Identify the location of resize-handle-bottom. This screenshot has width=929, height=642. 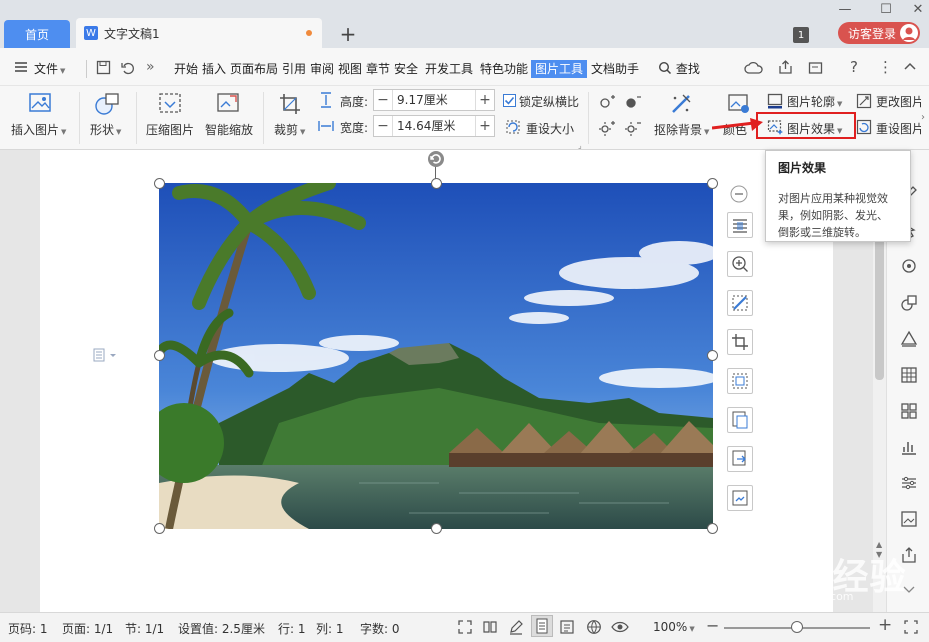
(436, 528).